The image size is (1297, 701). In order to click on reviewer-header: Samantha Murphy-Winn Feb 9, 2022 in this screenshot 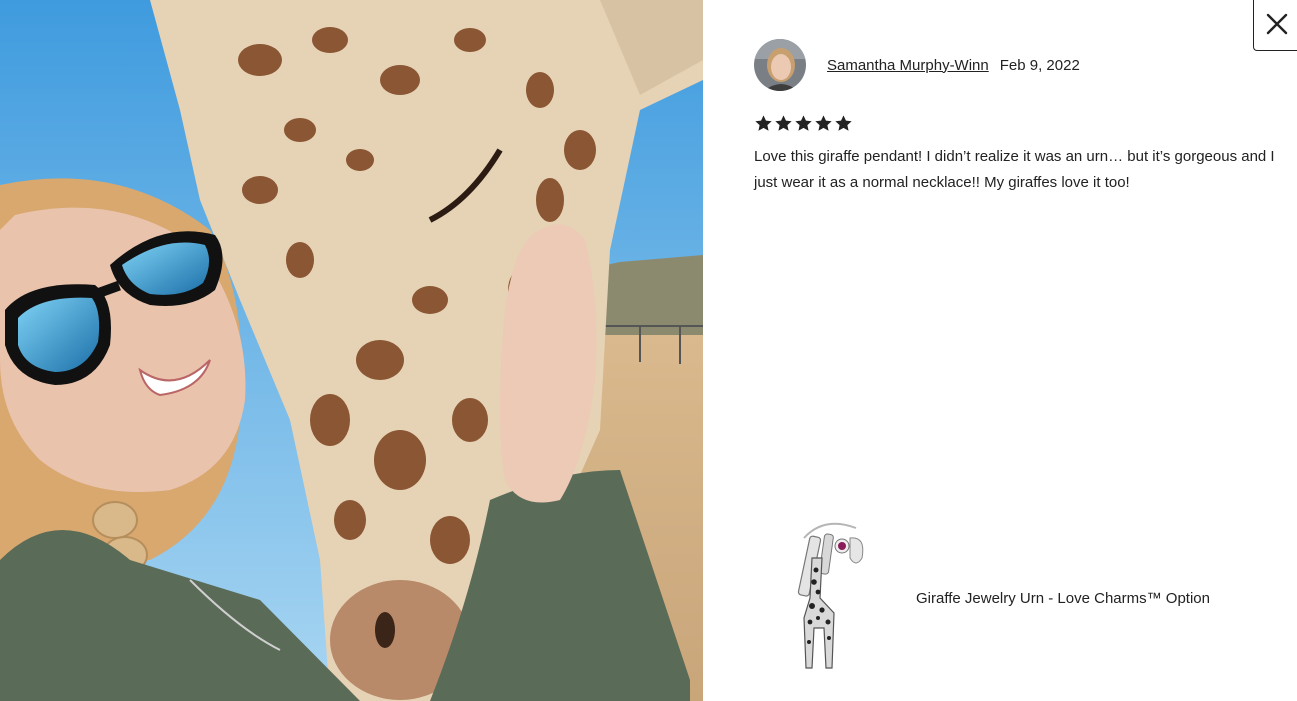, I will do `click(917, 65)`.